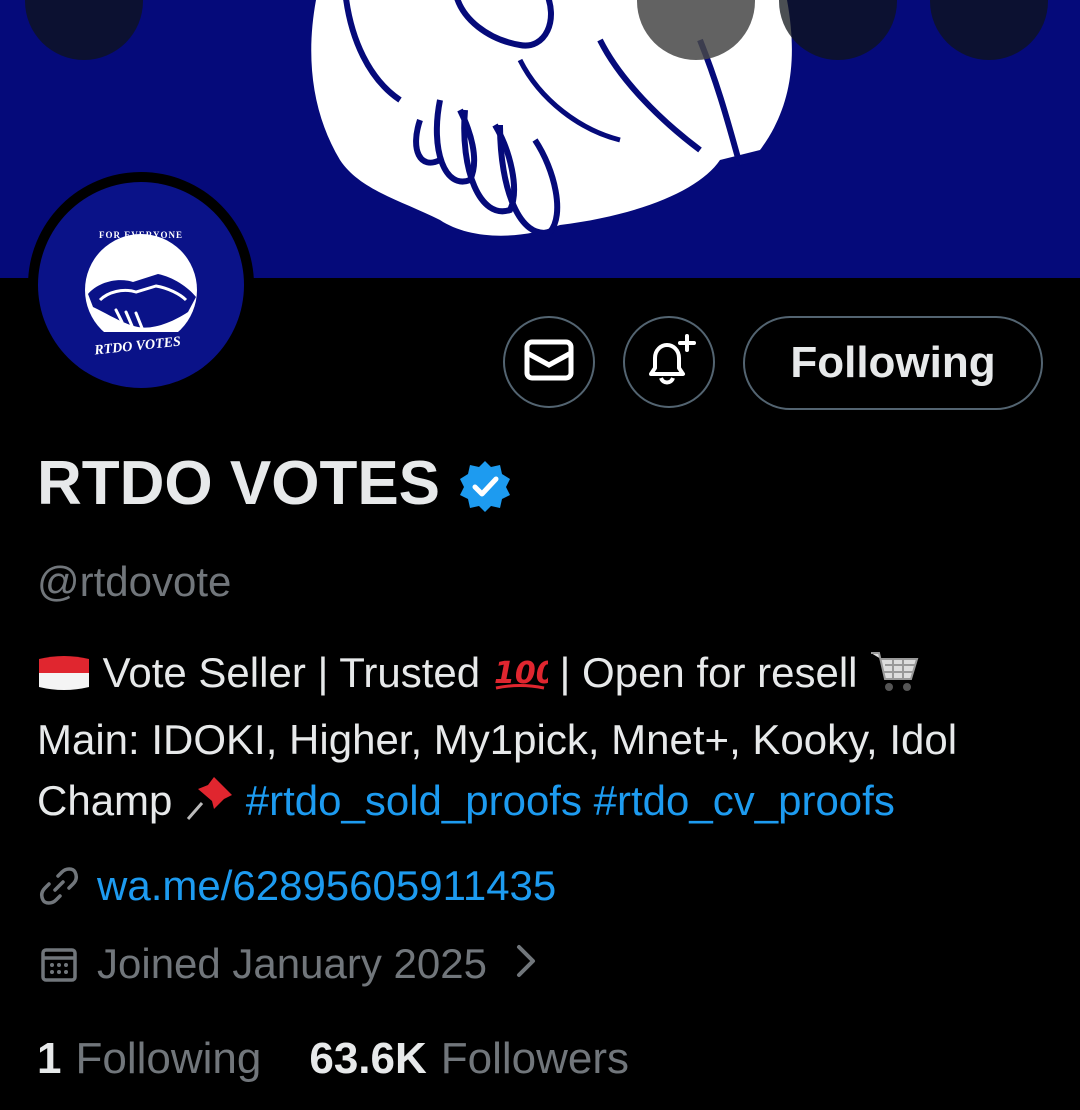  Describe the element at coordinates (49, 1058) in the screenshot. I see `following-count: 1` at that location.